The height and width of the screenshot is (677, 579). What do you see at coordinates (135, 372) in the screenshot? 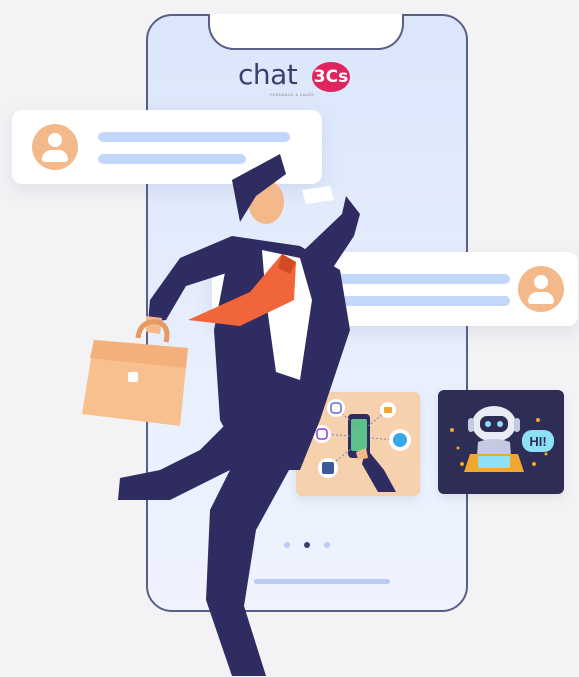
I see `briefcase-icon` at bounding box center [135, 372].